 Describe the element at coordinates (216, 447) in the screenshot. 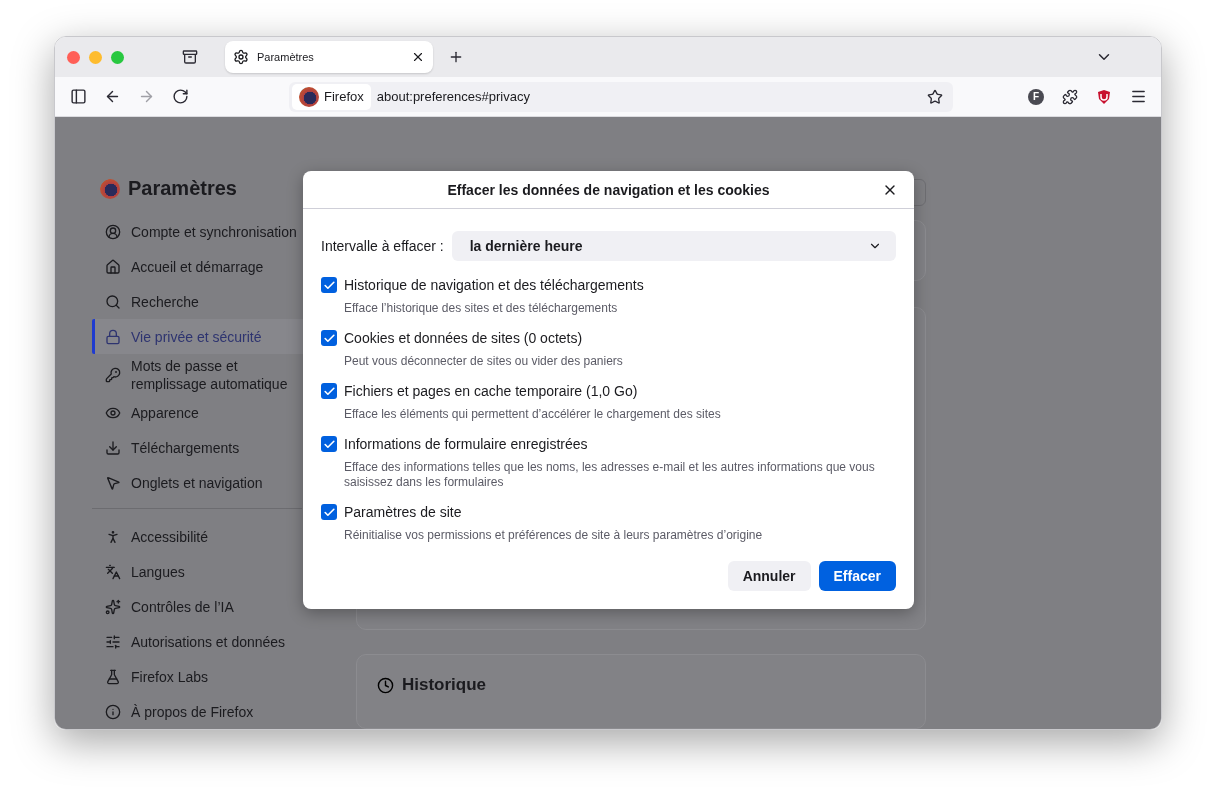

I see `sidebar-item: Téléchargements` at that location.